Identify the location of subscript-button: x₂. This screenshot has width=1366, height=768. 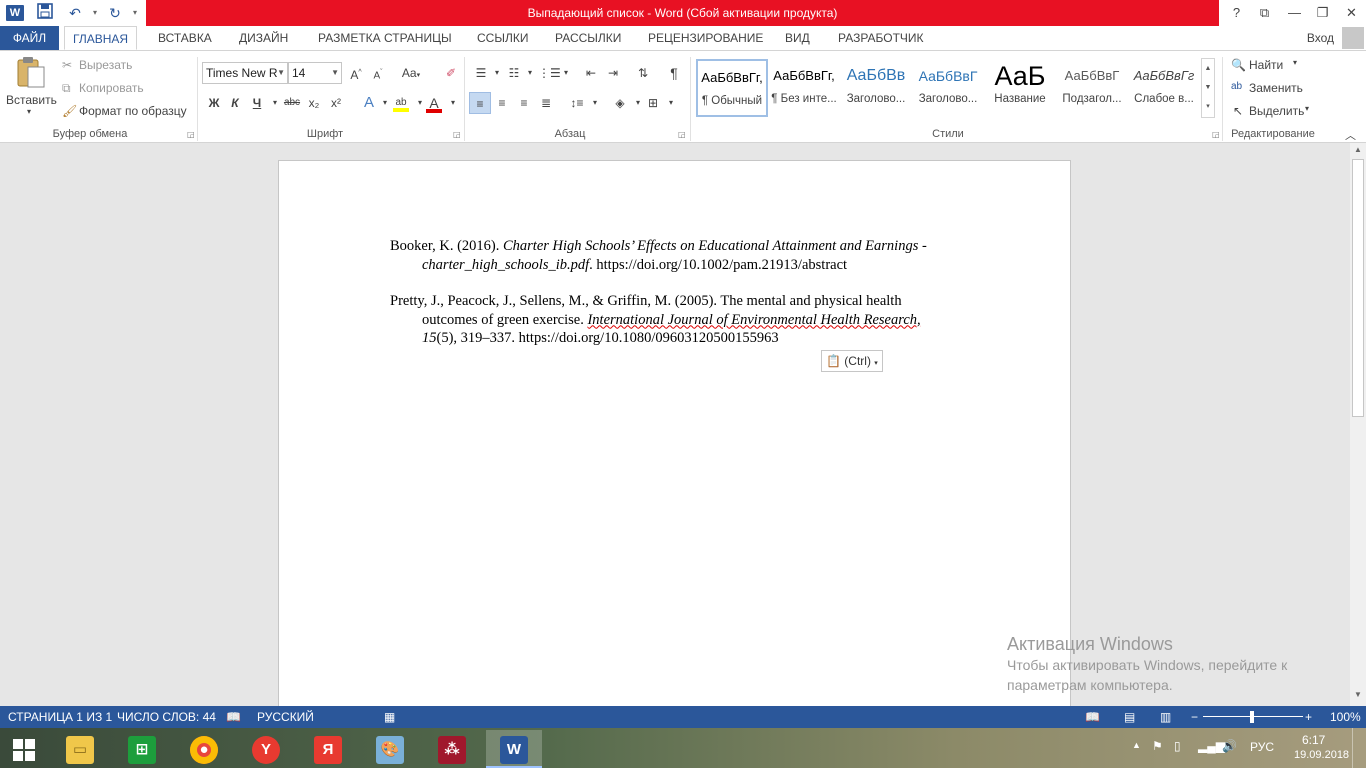
(314, 103).